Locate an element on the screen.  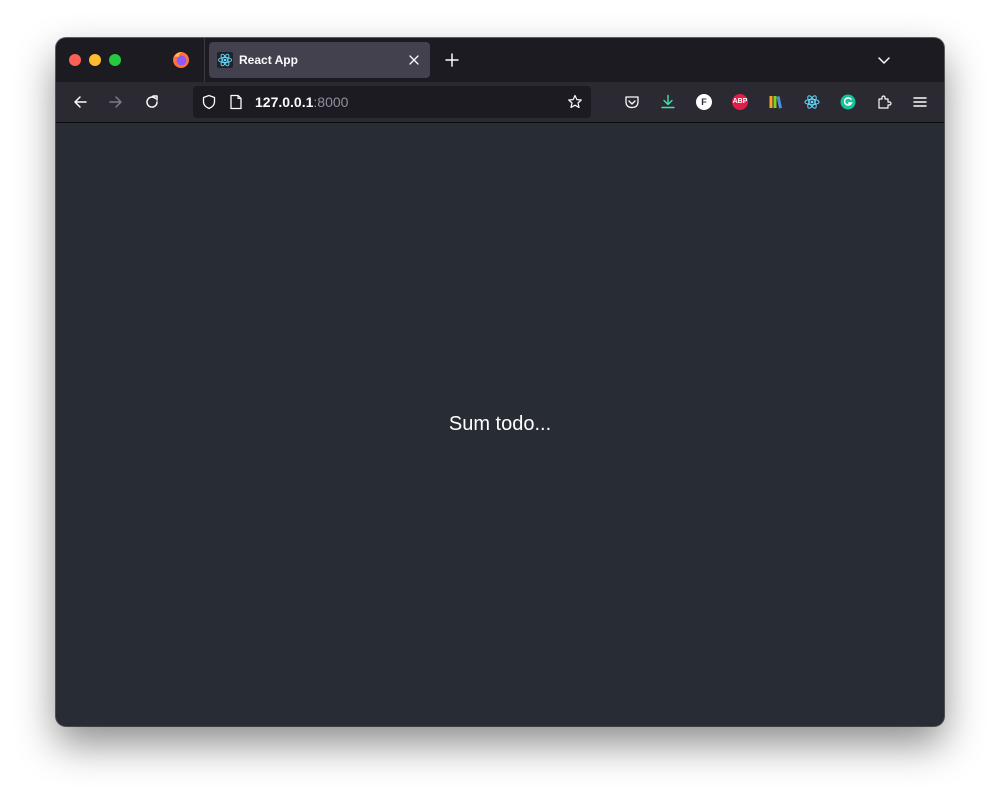
library-icon is located at coordinates (776, 102).